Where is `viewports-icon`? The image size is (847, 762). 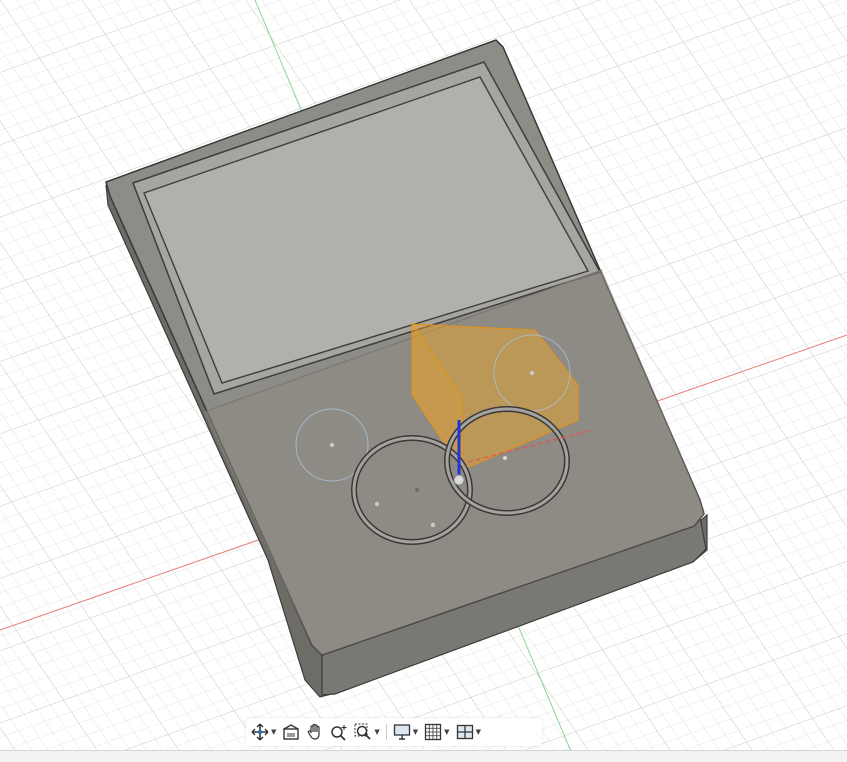
viewports-icon is located at coordinates (464, 732).